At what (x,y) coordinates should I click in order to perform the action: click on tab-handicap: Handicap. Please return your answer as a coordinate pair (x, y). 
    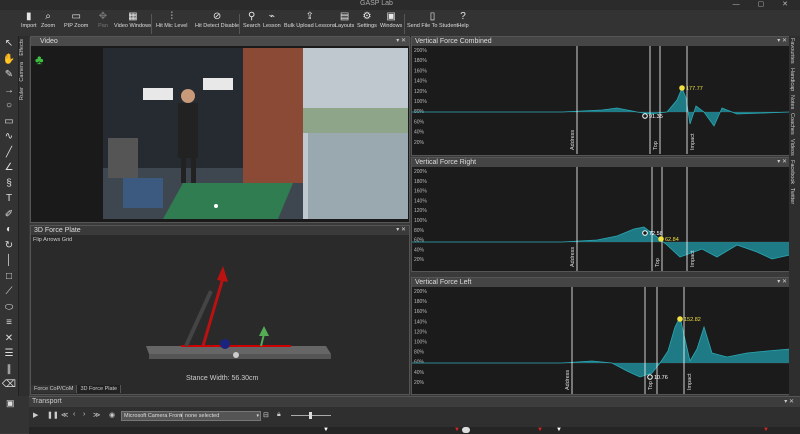
    Looking at the image, I should click on (792, 79).